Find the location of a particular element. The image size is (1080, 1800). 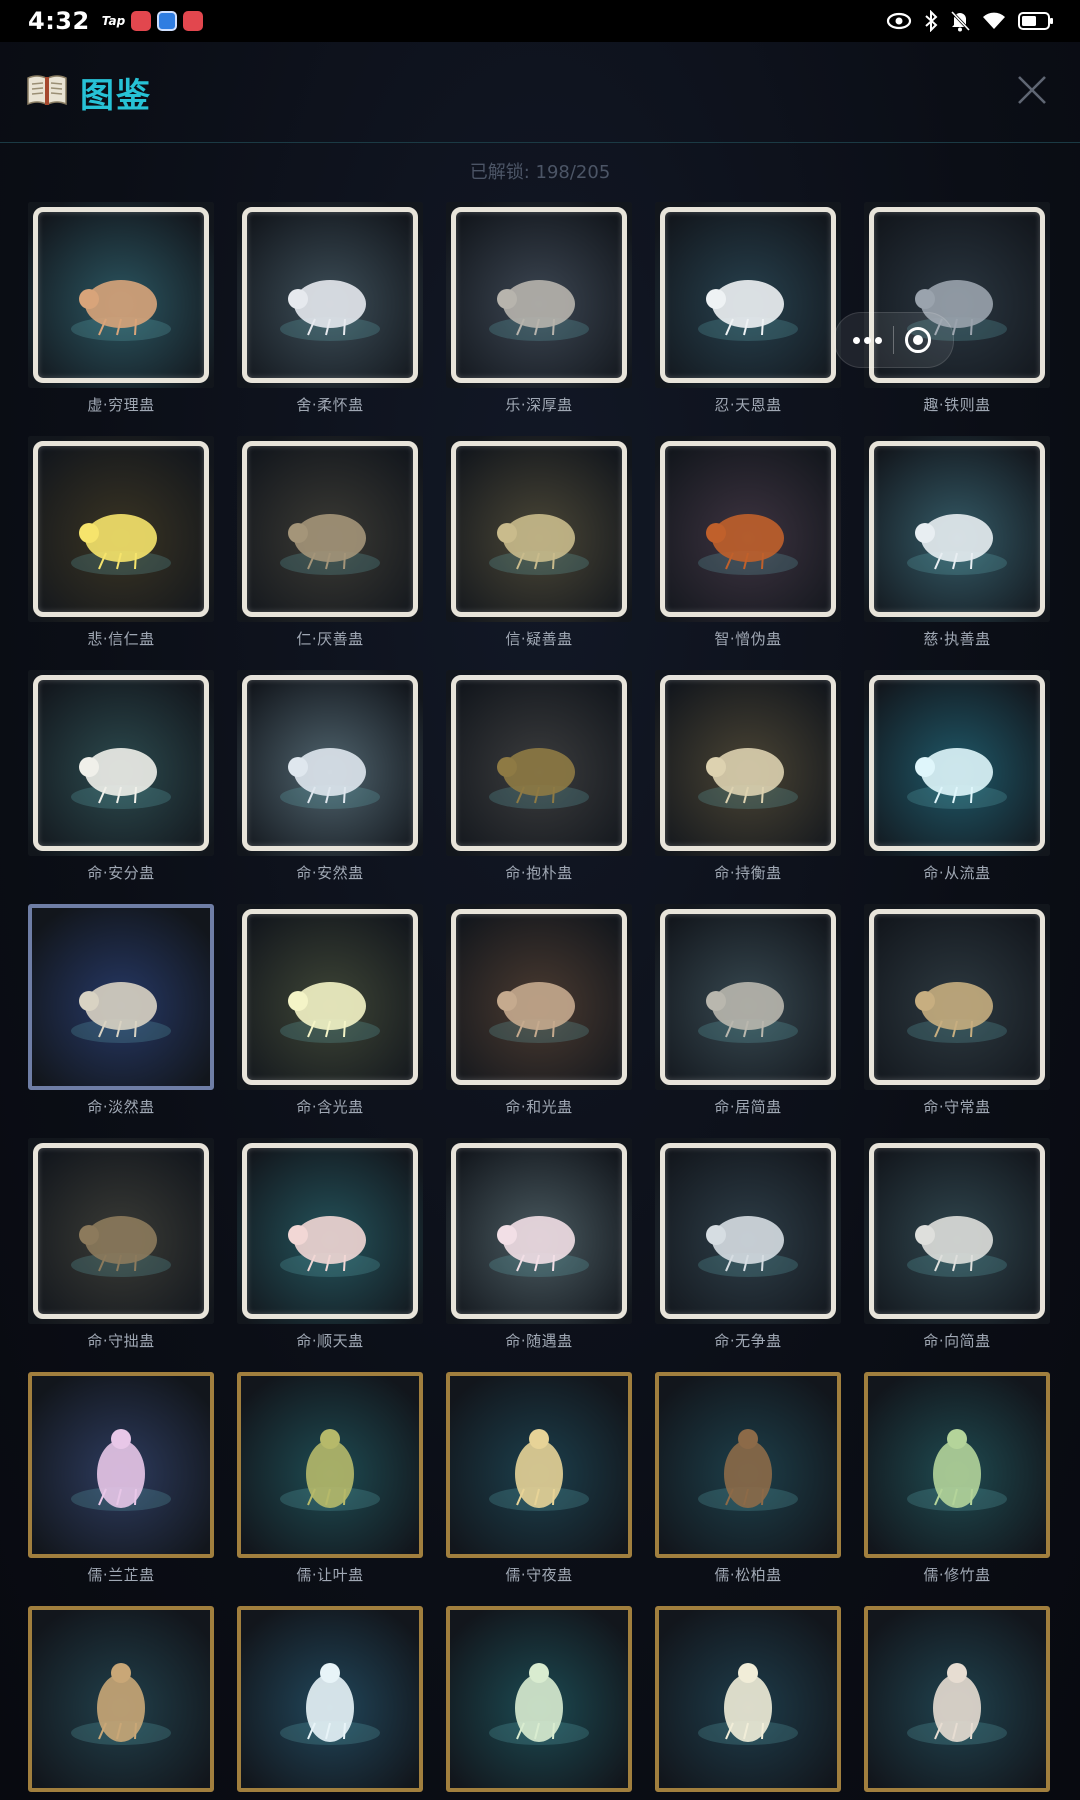

card-name: 忍·天恩蛊 is located at coordinates (748, 405).